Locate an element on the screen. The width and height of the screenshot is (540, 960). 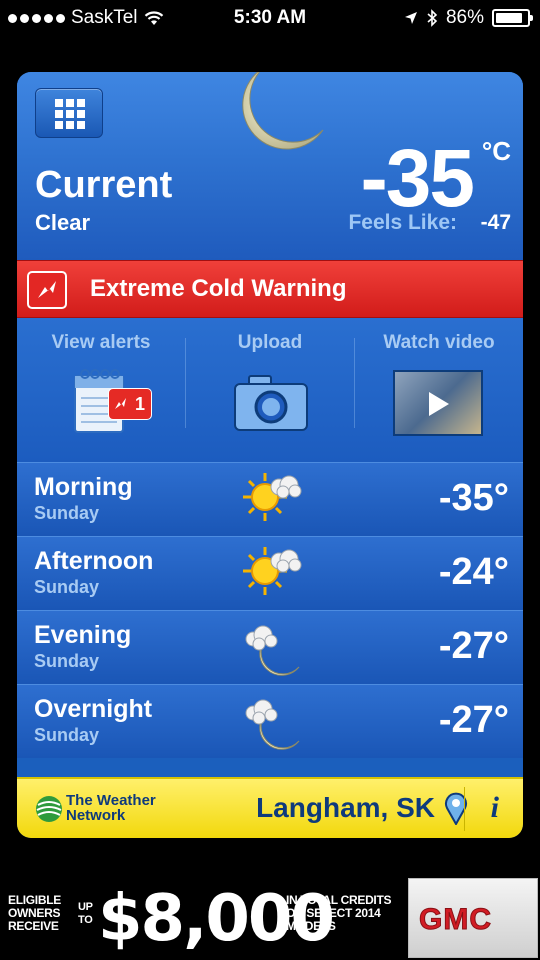
current-title: Current is located at coordinates (104, 185).